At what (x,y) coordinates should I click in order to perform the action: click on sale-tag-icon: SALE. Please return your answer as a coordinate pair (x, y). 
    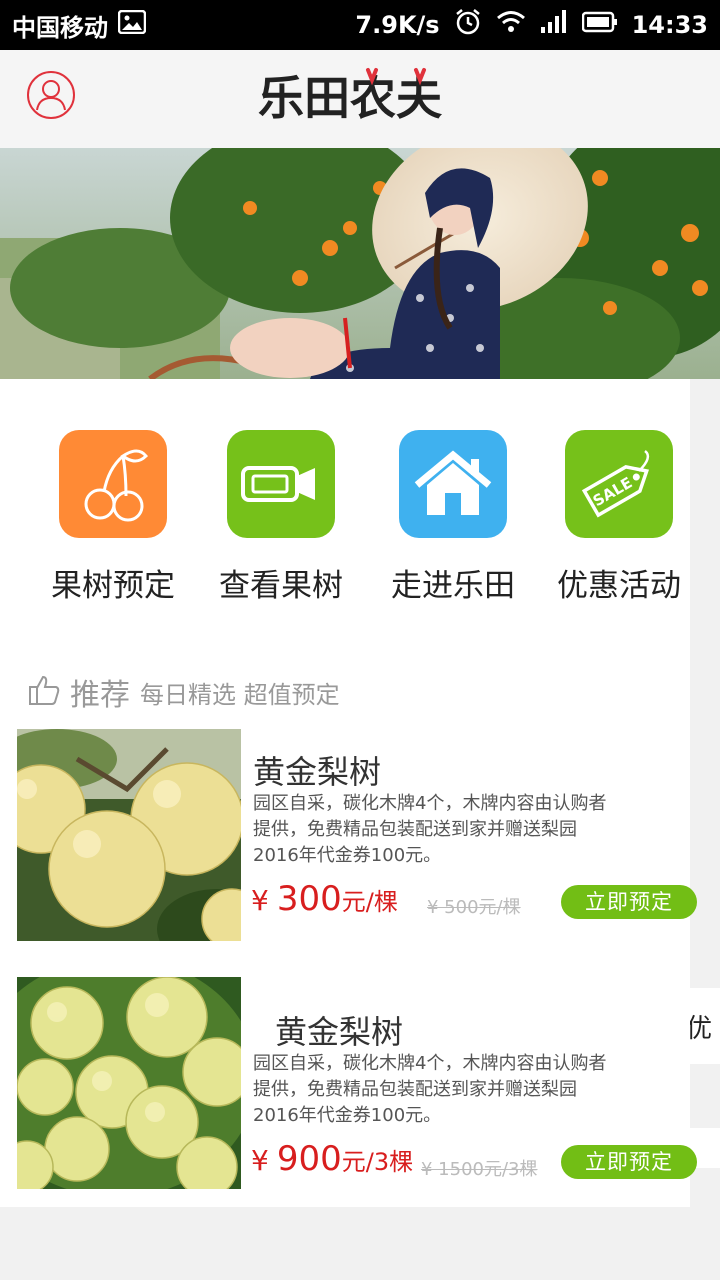
    Looking at the image, I should click on (619, 484).